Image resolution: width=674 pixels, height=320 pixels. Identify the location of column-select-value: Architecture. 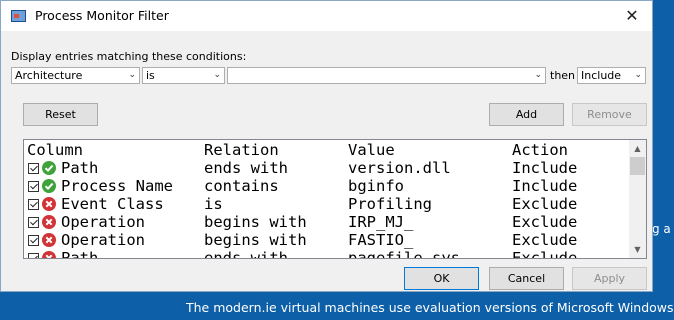
(49, 75).